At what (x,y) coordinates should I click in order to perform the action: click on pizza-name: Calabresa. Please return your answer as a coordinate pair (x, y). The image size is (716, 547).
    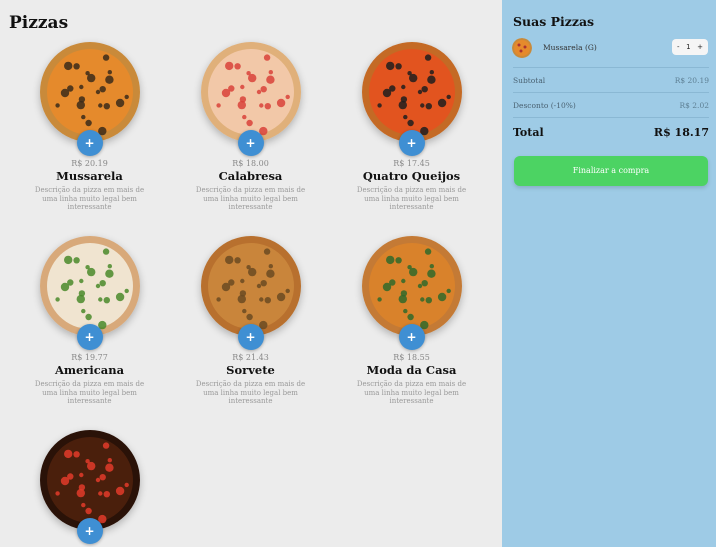
    Looking at the image, I should click on (250, 176).